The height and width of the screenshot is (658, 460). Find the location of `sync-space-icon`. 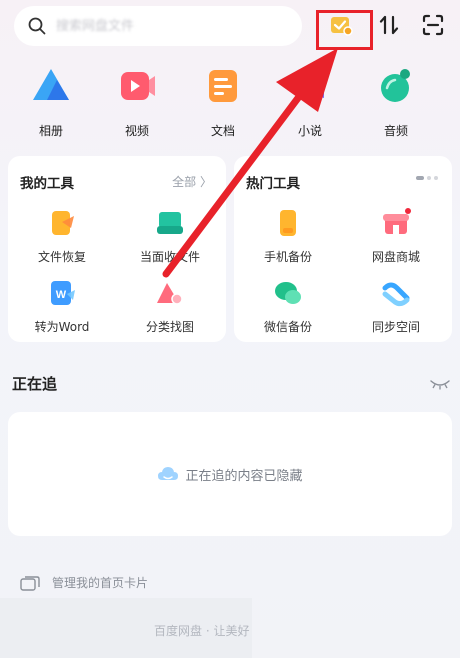

sync-space-icon is located at coordinates (396, 294).